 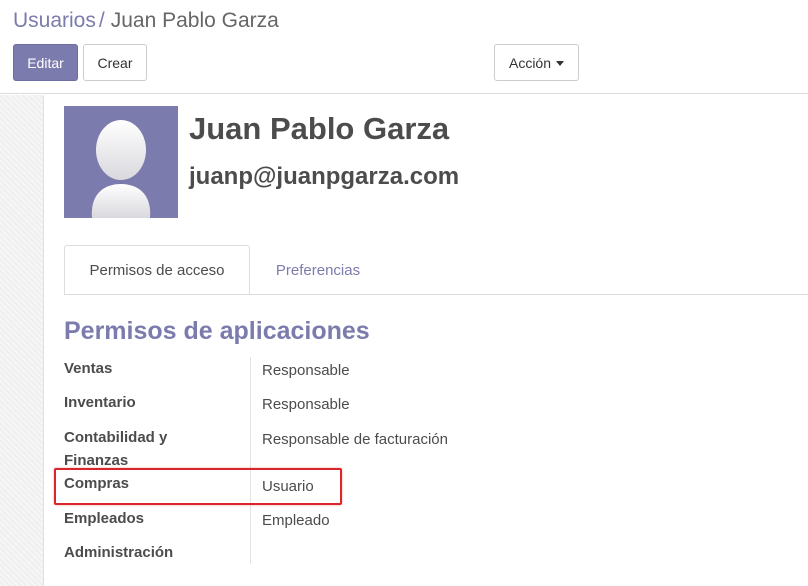 I want to click on breadcrumb: Usuarios / Juan Pablo Garza, so click(x=146, y=21).